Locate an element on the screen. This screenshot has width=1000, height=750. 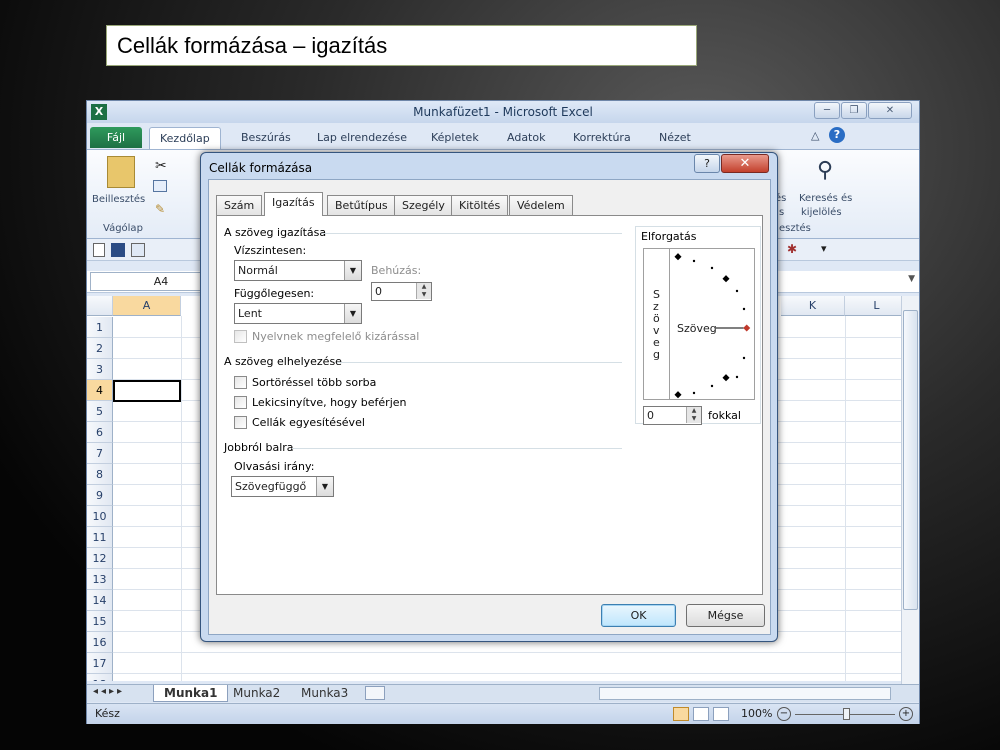
column-header-l: L is located at coordinates (873, 306).